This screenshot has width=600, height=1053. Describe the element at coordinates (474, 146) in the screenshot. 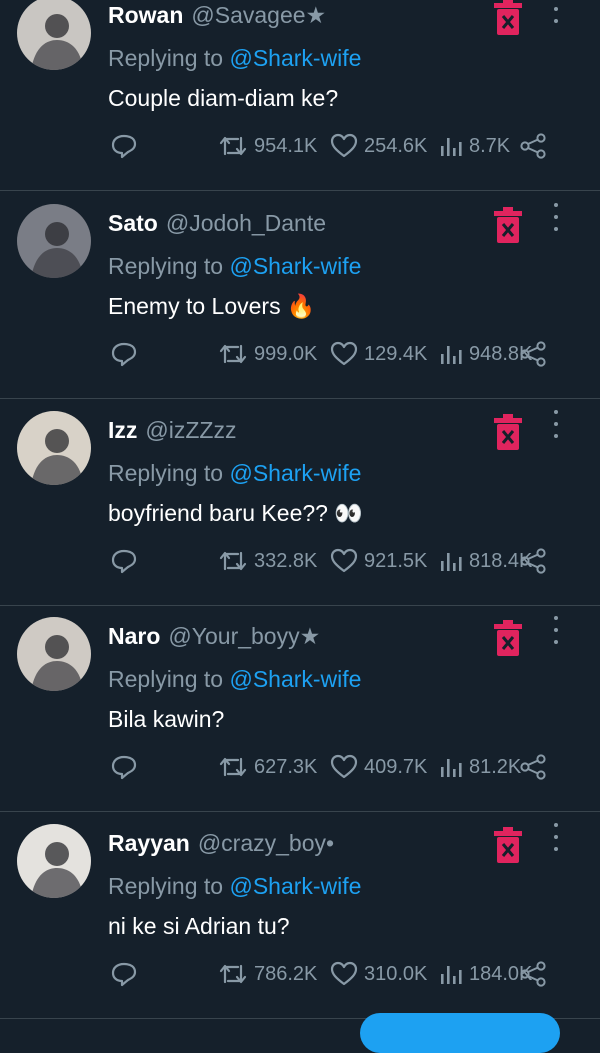

I see `views-action-button: 8.7K` at that location.